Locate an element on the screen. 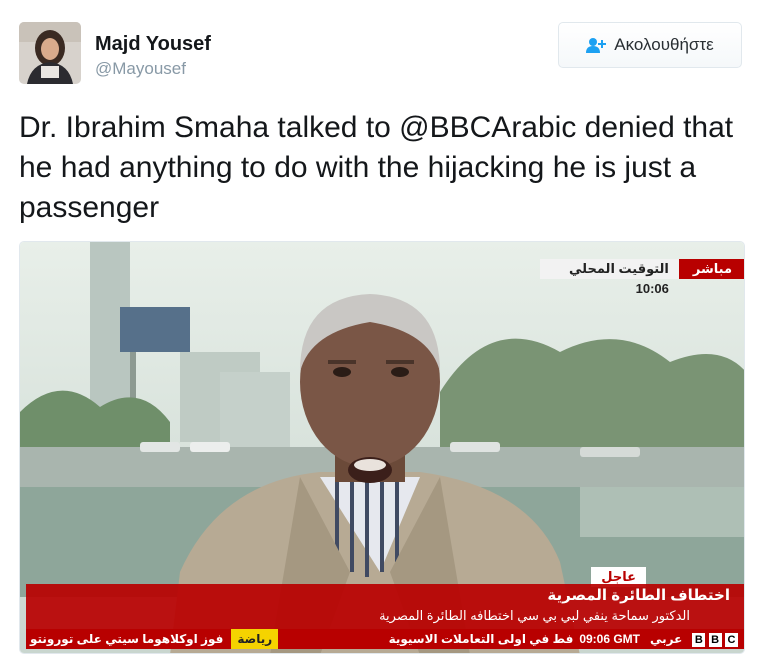 The width and height of the screenshot is (770, 672). add-user-icon is located at coordinates (596, 45).